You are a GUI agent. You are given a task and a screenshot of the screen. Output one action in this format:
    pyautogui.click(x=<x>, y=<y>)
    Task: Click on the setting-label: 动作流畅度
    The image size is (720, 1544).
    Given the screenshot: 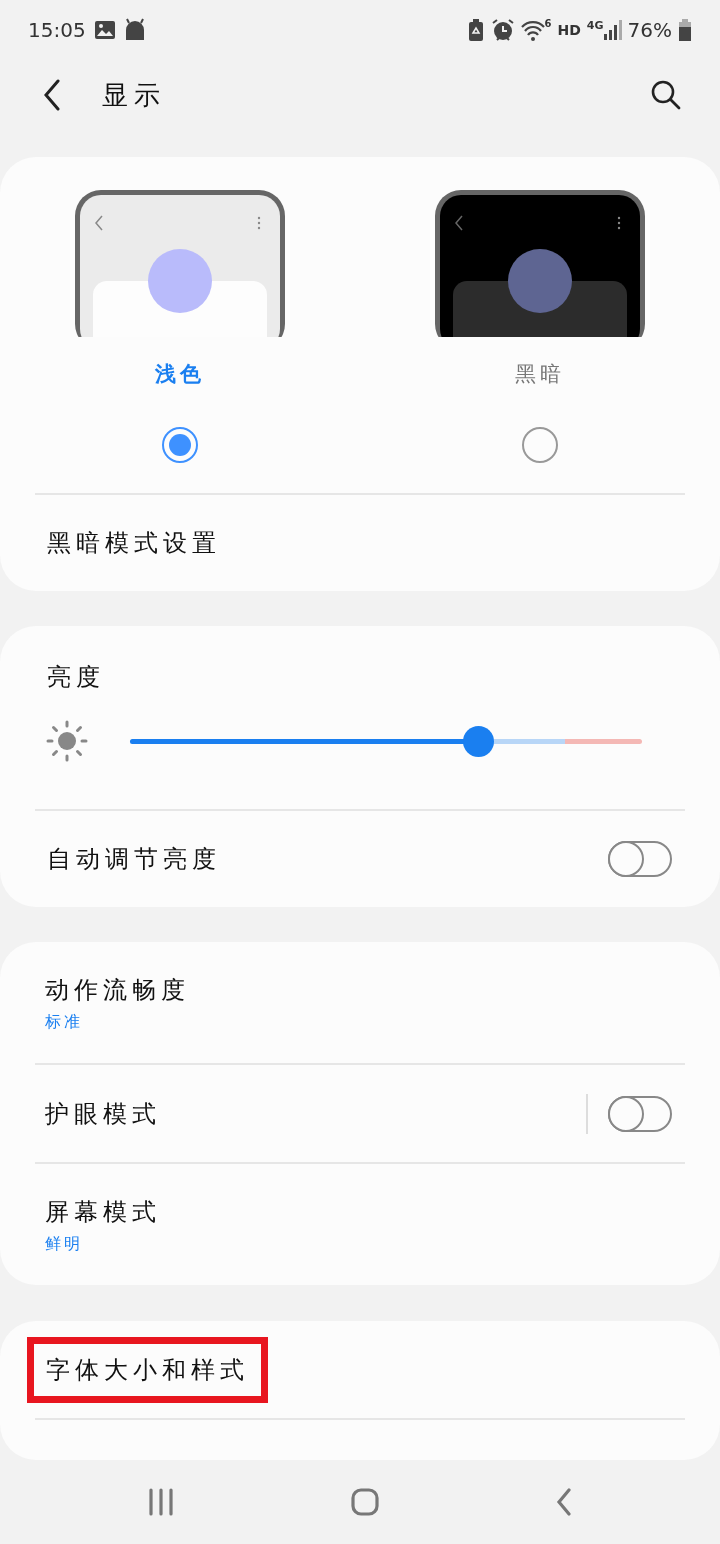 What is the action you would take?
    pyautogui.click(x=117, y=989)
    